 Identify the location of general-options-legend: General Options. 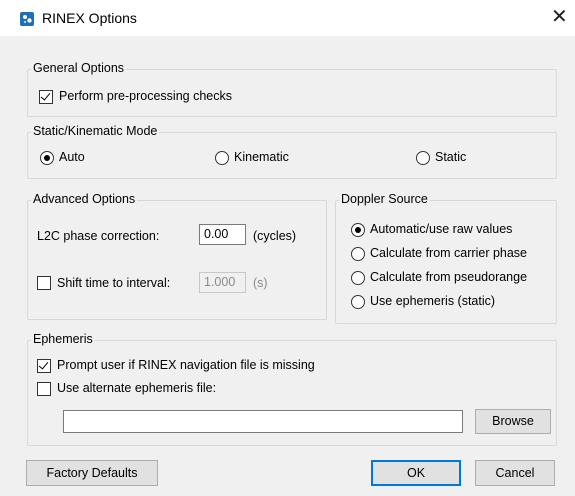
(79, 68).